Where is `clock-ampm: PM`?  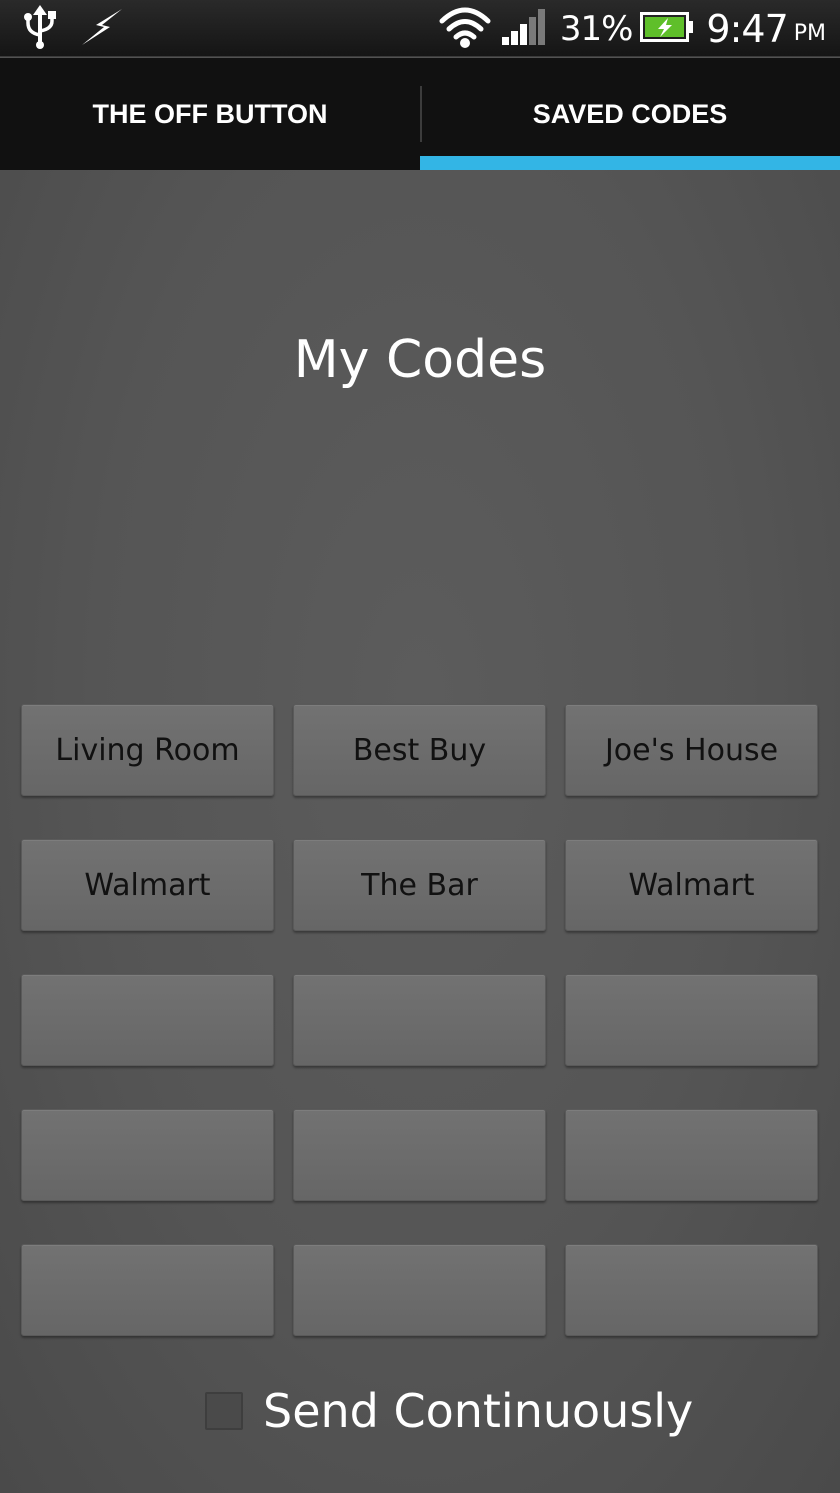
clock-ampm: PM is located at coordinates (809, 33).